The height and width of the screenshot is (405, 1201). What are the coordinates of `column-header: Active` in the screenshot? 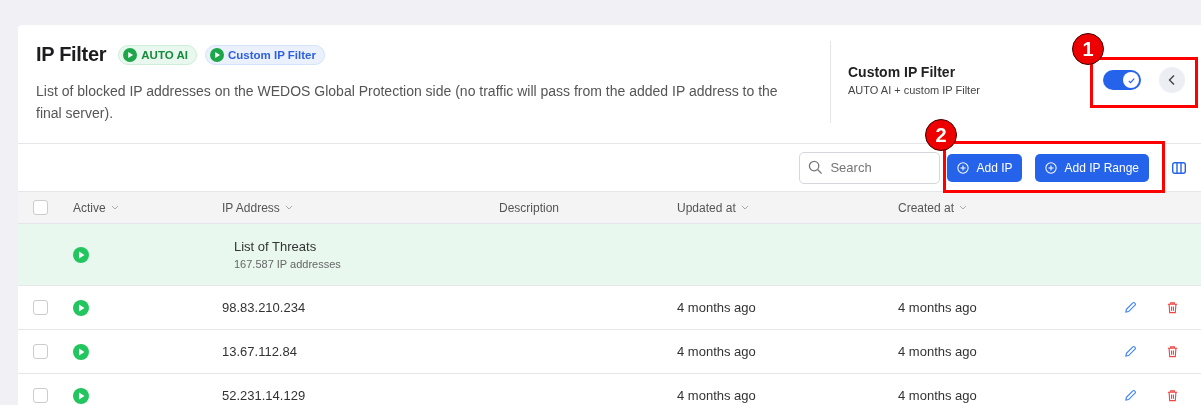 It's located at (89, 207).